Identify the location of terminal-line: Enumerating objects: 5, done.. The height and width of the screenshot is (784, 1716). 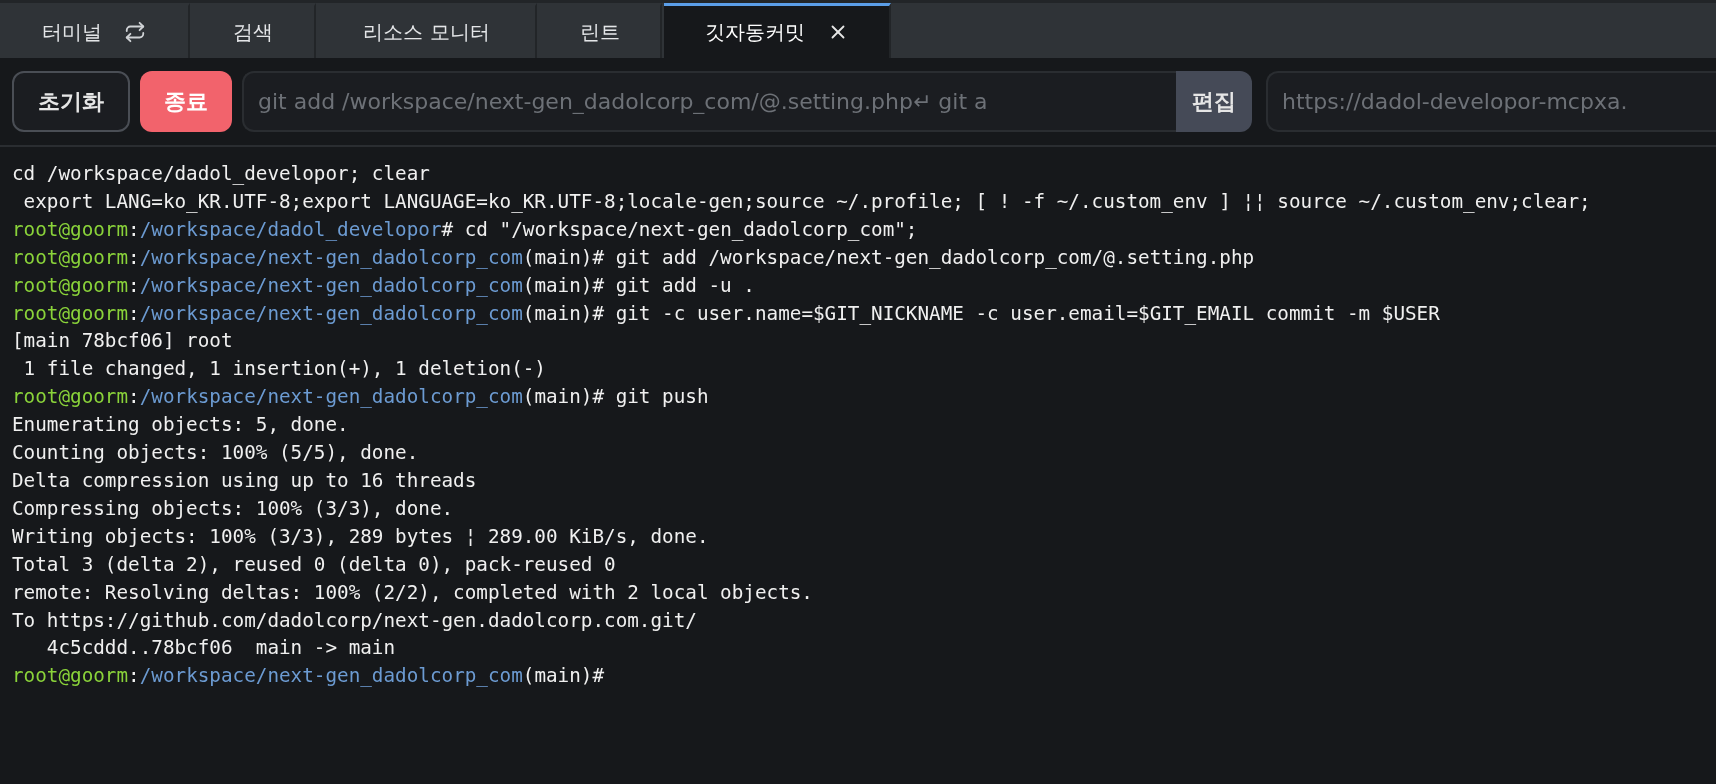
(180, 425).